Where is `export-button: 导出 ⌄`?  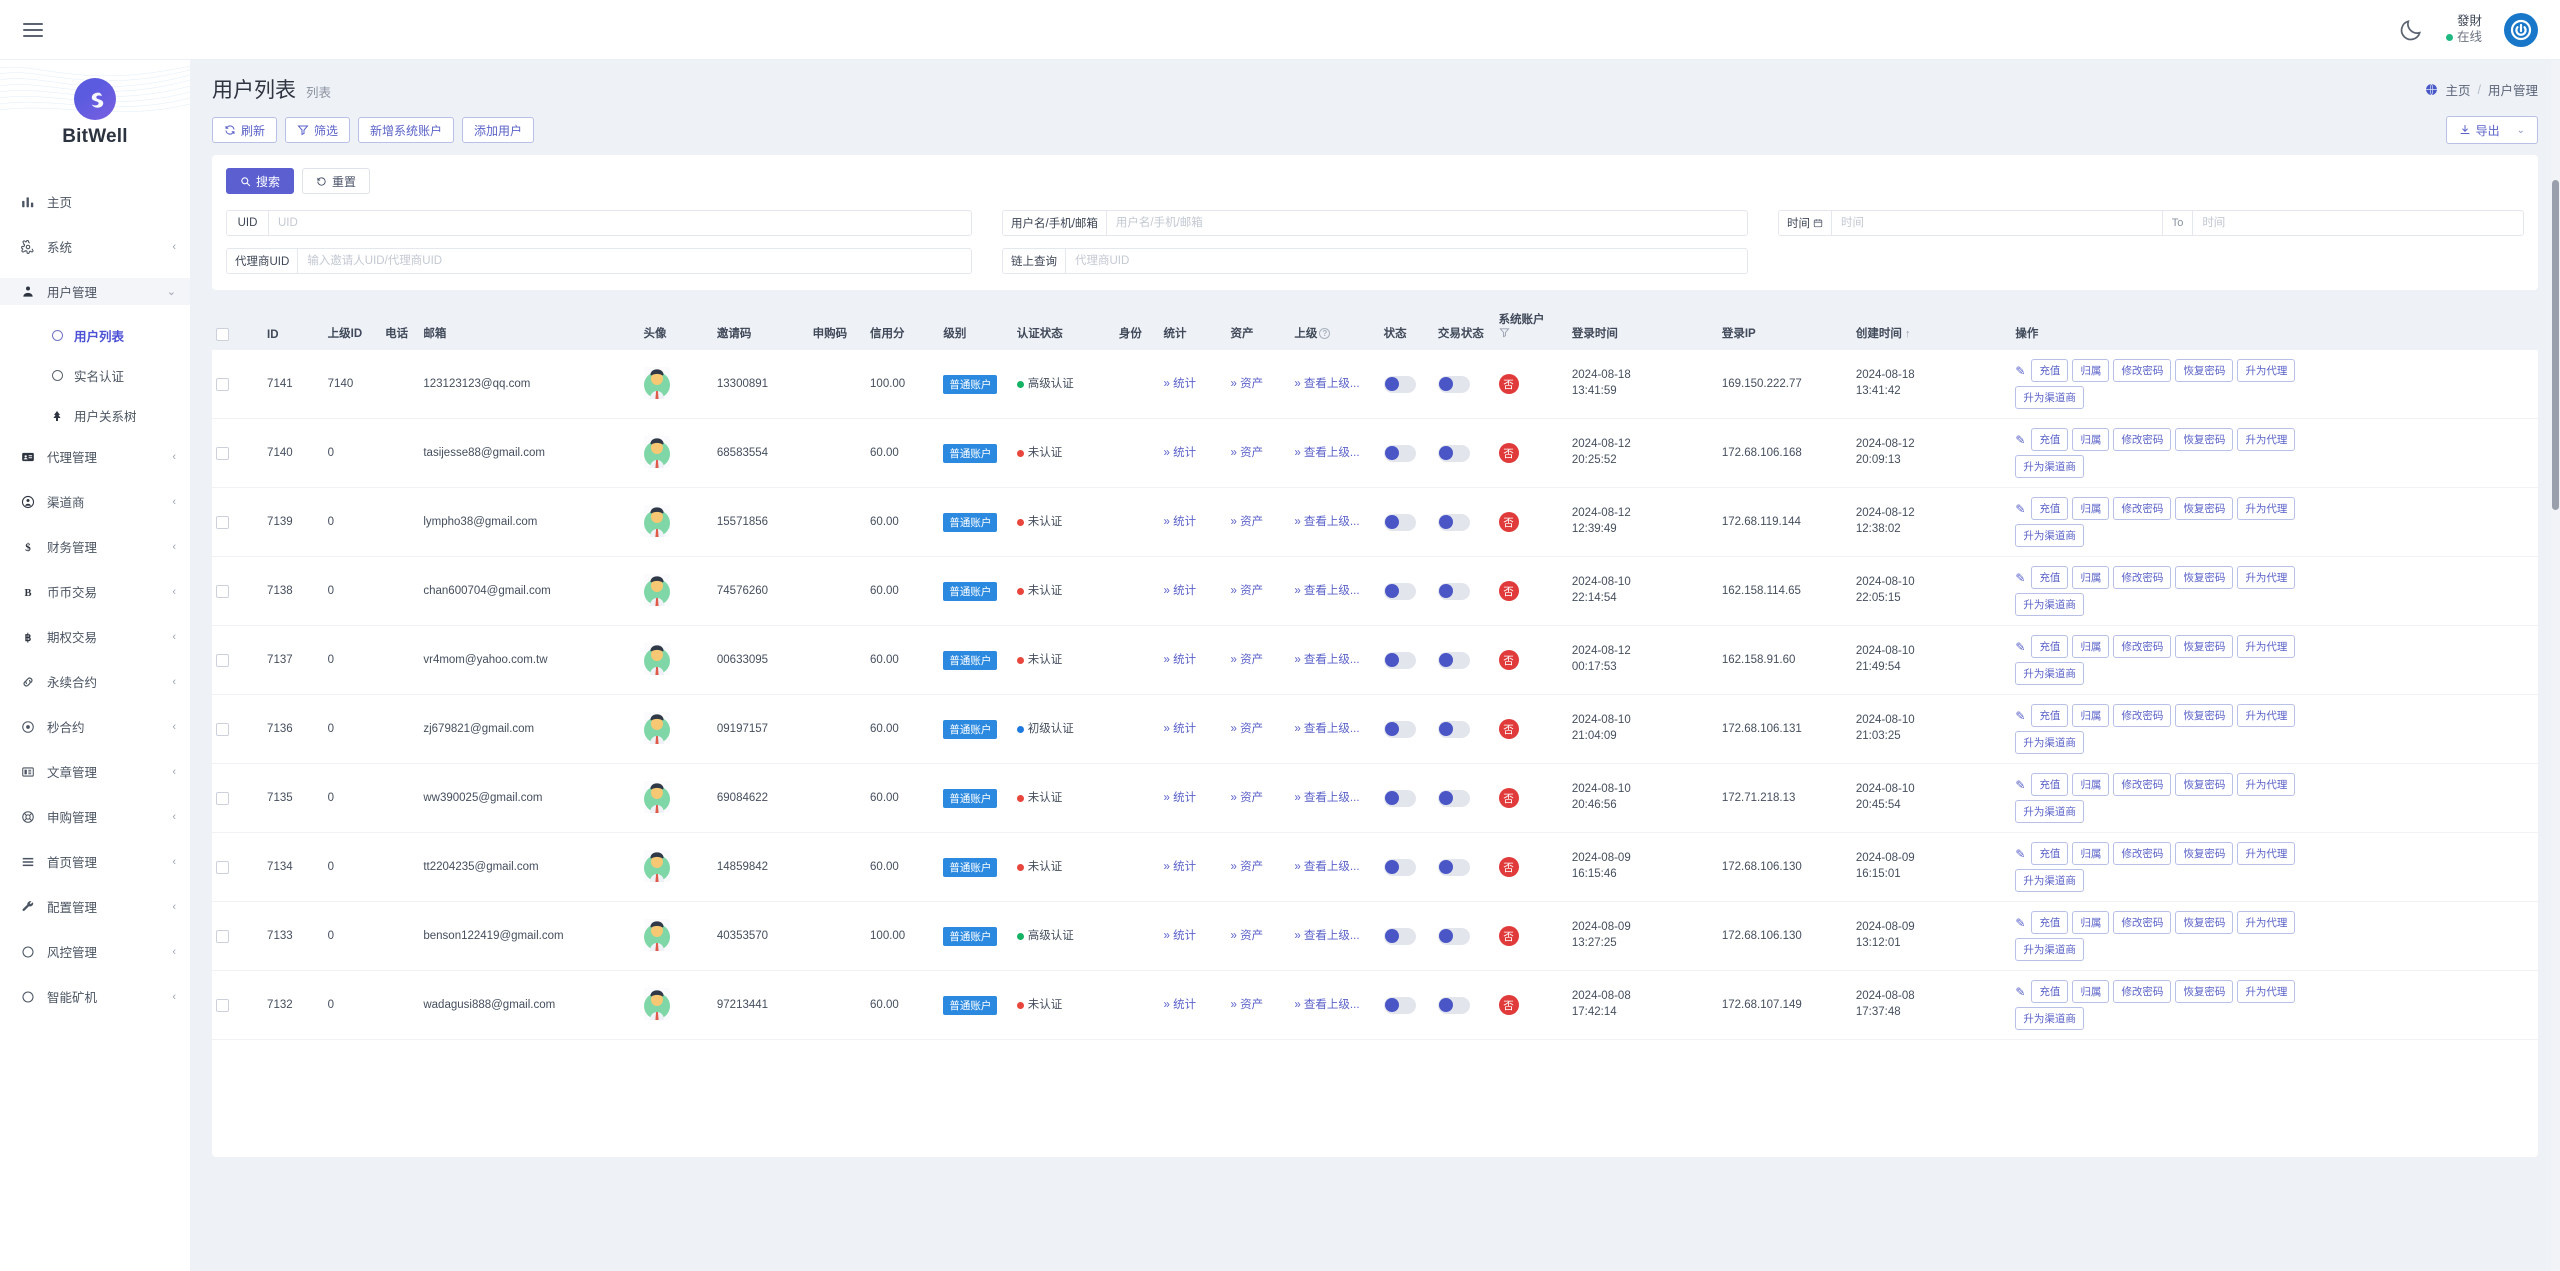 export-button: 导出 ⌄ is located at coordinates (2491, 130).